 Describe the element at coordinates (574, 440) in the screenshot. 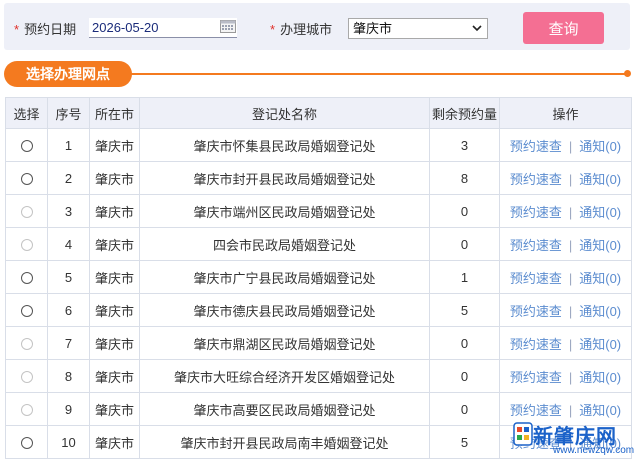

I see `site-watermark-logo: 新肇庆网 www.newzqw.com` at that location.